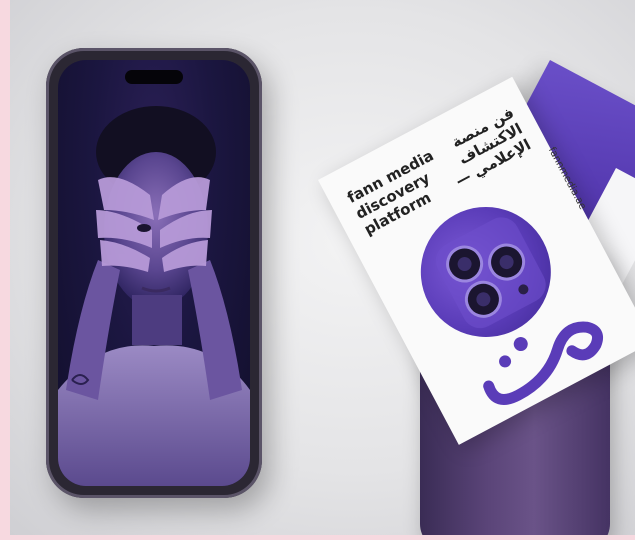 The height and width of the screenshot is (540, 635). What do you see at coordinates (154, 77) in the screenshot?
I see `dynamic-island` at bounding box center [154, 77].